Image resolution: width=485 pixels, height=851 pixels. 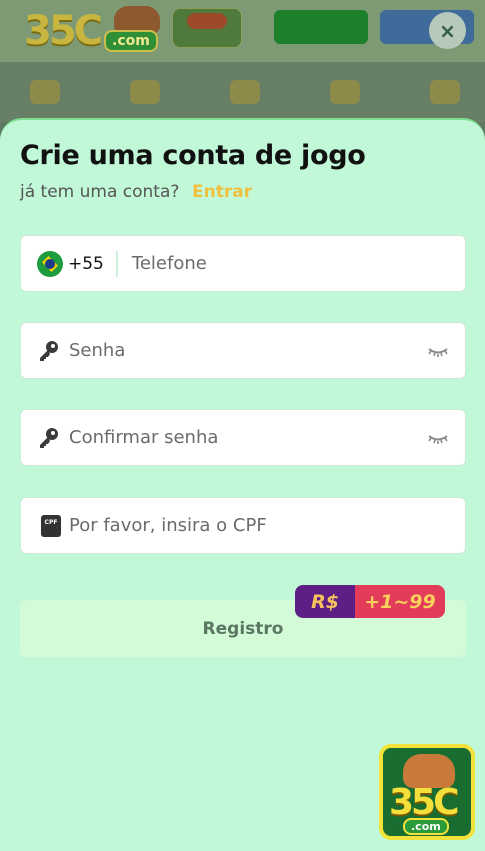 I want to click on background-header: 35C .com, so click(x=242, y=31).